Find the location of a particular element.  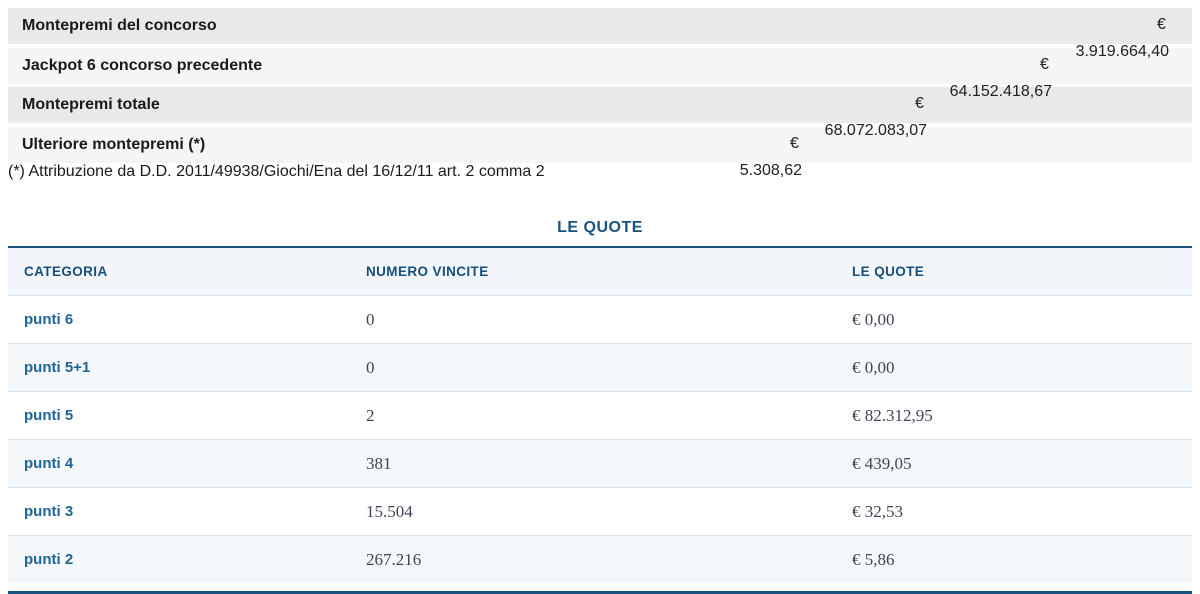

quota-value: € 82.312,95 is located at coordinates (892, 415).